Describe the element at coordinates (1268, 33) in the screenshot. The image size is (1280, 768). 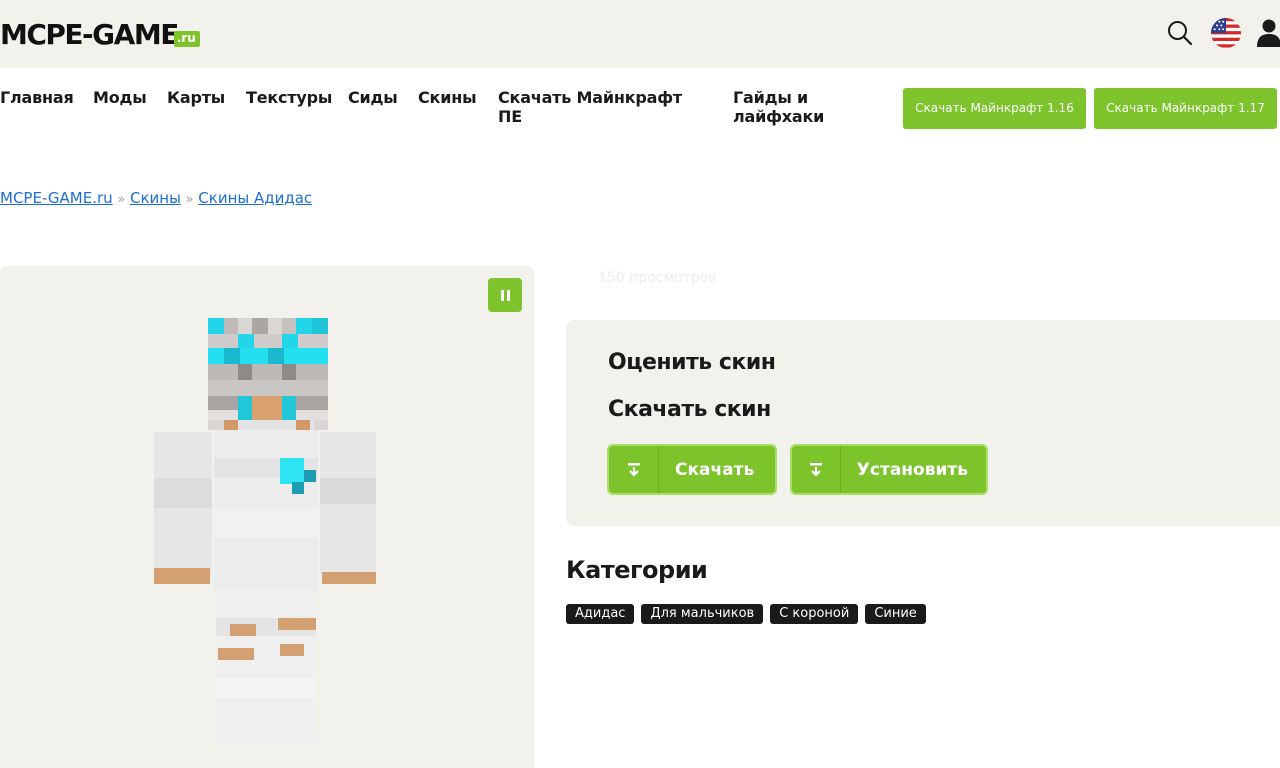
I see `user-icon` at that location.